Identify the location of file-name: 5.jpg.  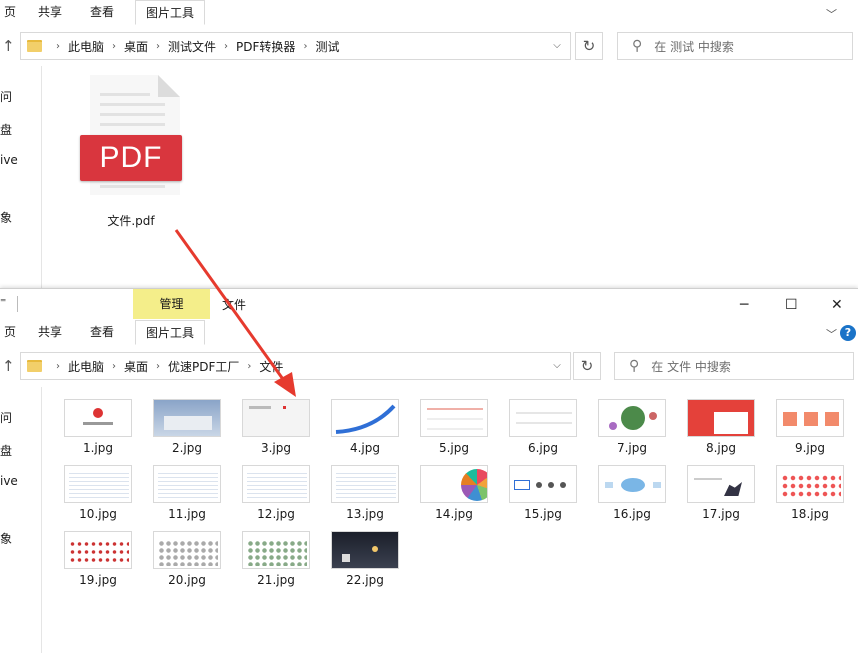
(454, 448).